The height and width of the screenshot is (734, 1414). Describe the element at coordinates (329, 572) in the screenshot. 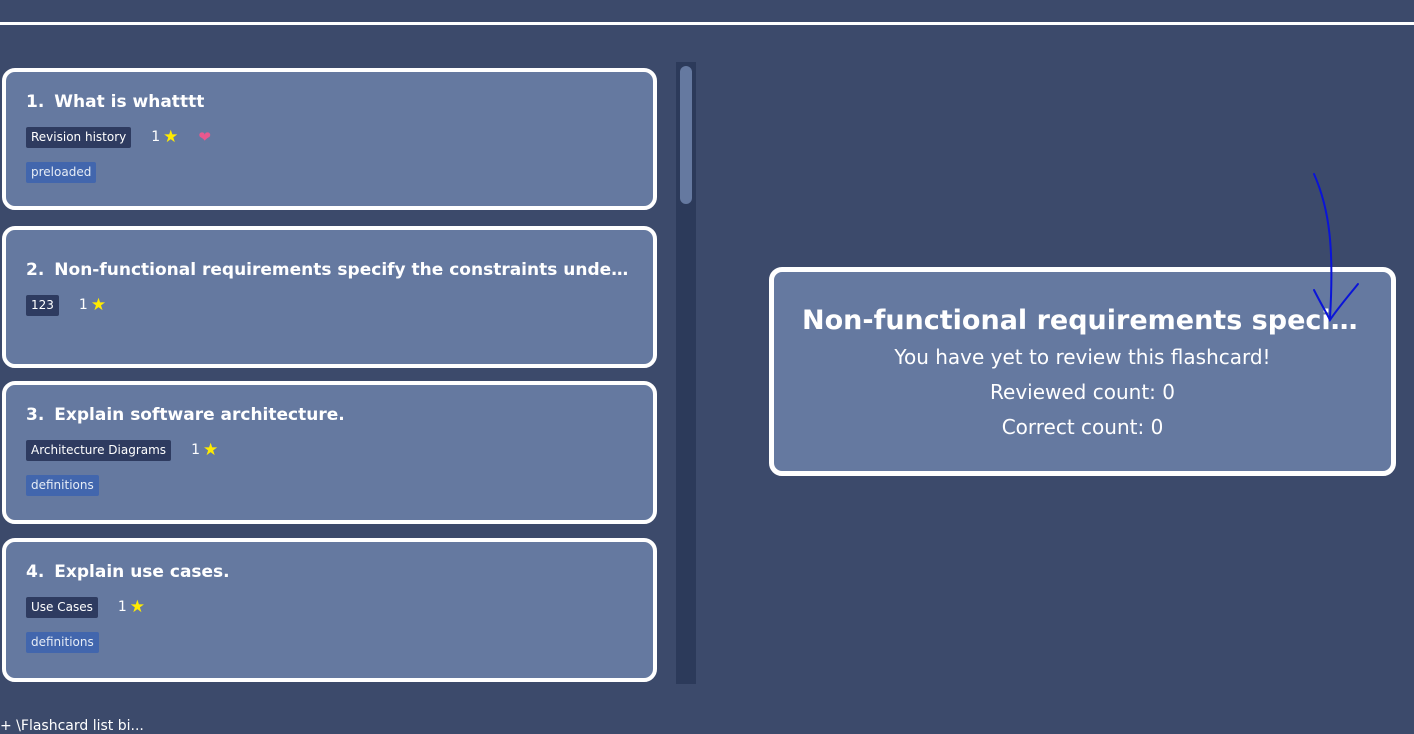

I see `flashcard-title: 4. Explain use cases.` at that location.